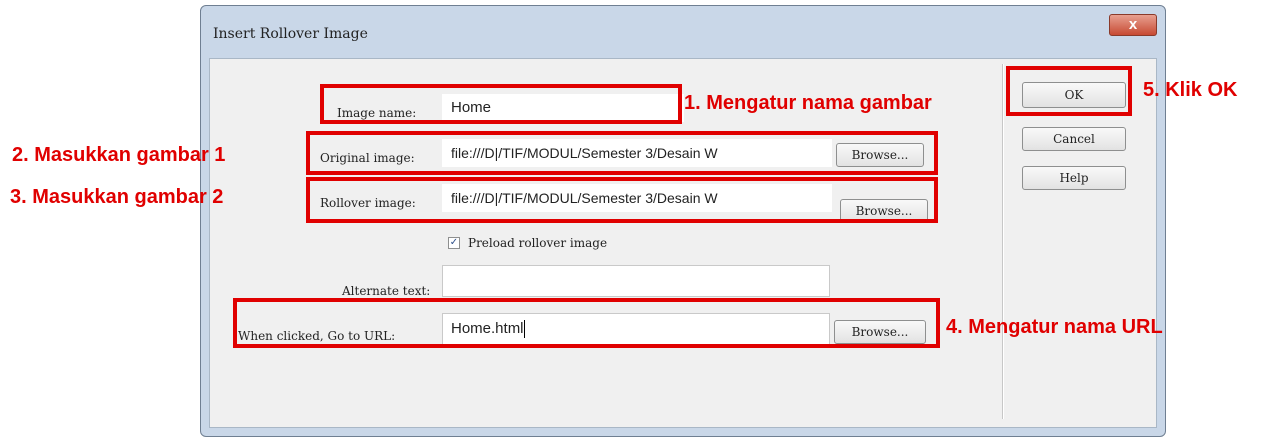 Image resolution: width=1276 pixels, height=441 pixels. I want to click on annotation-box-rollover-image, so click(622, 200).